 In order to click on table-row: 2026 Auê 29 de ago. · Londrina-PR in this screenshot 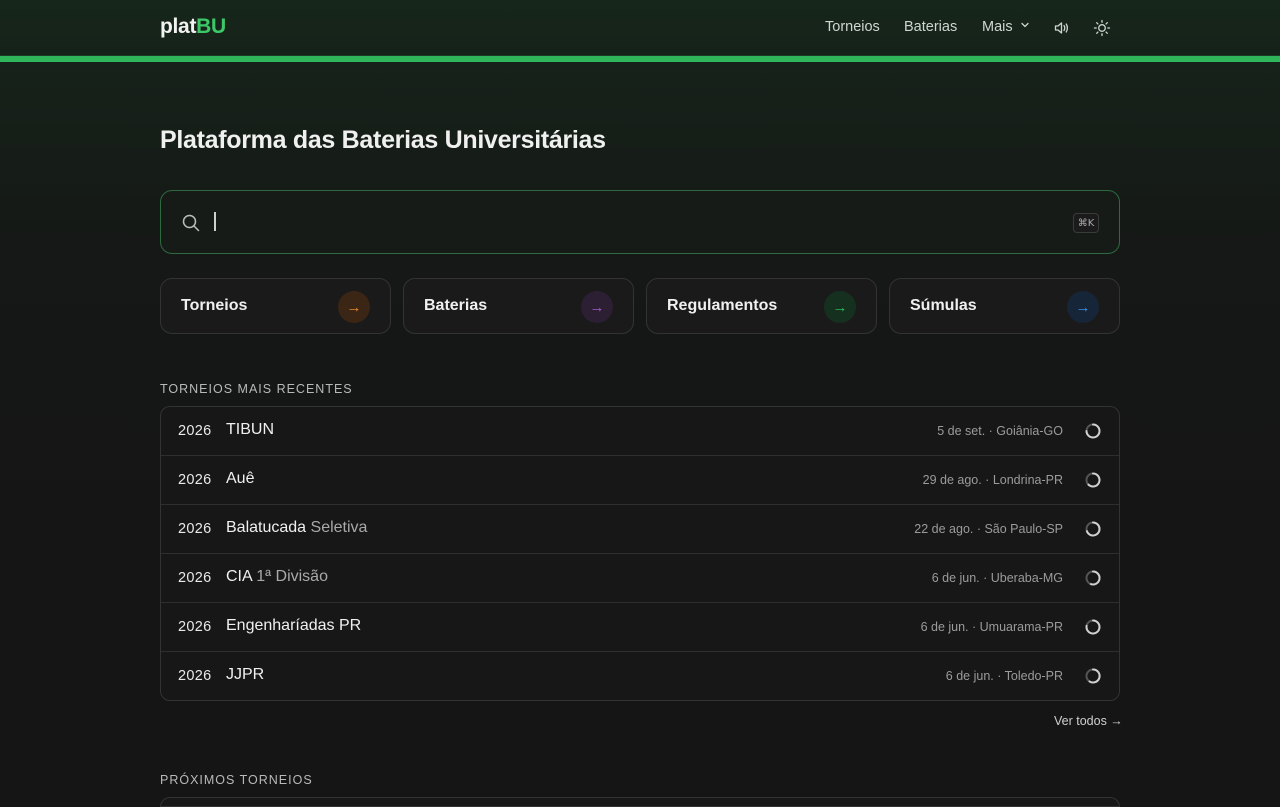, I will do `click(640, 480)`.